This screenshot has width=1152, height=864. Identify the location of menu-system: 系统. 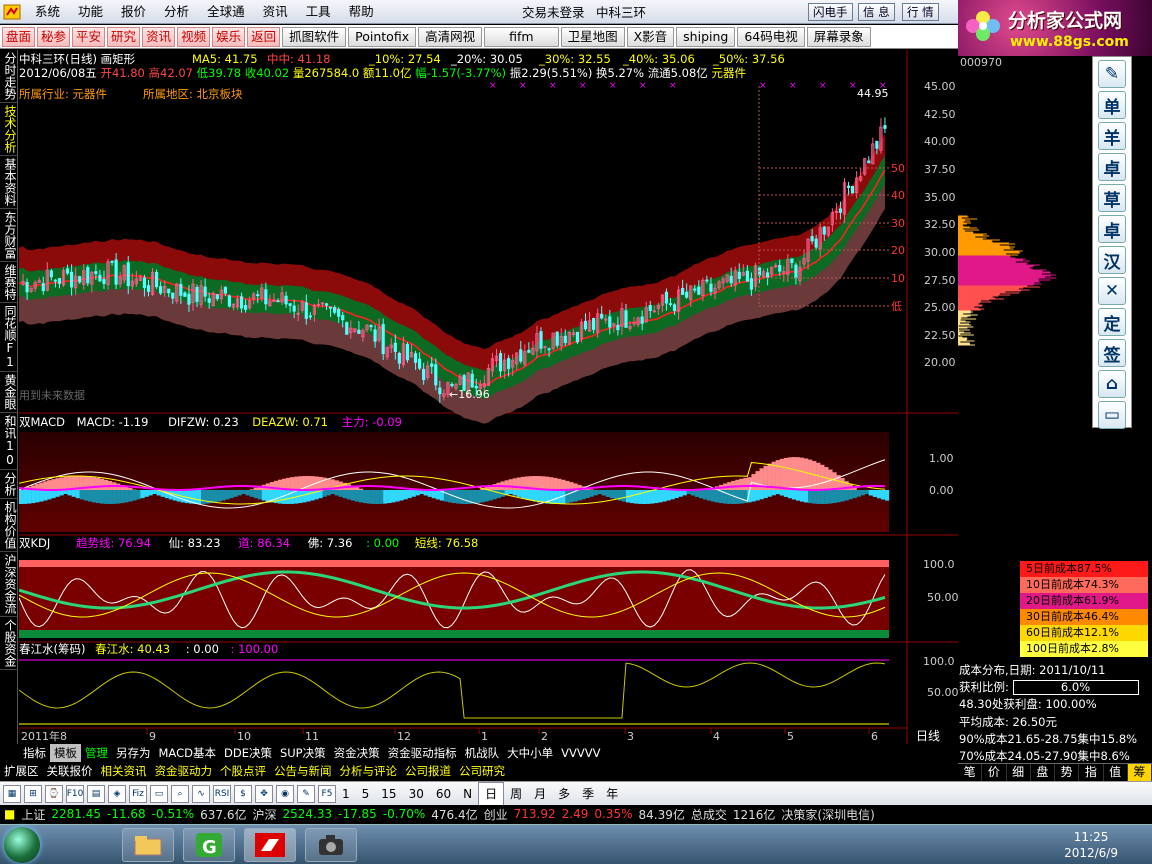
(47, 12).